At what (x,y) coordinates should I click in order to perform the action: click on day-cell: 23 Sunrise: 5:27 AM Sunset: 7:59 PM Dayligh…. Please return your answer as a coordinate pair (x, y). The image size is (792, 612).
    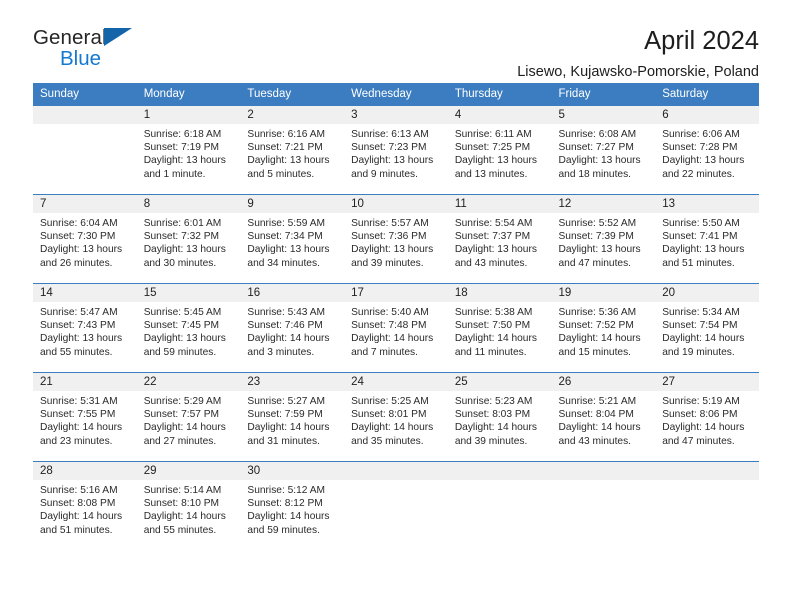
    Looking at the image, I should click on (292, 417).